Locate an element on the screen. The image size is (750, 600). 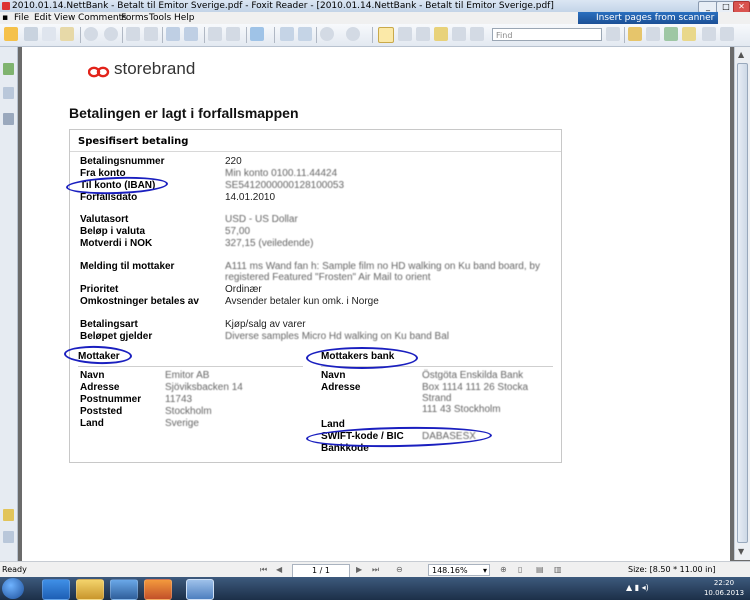
zoom-in-icon is located at coordinates (353, 34).